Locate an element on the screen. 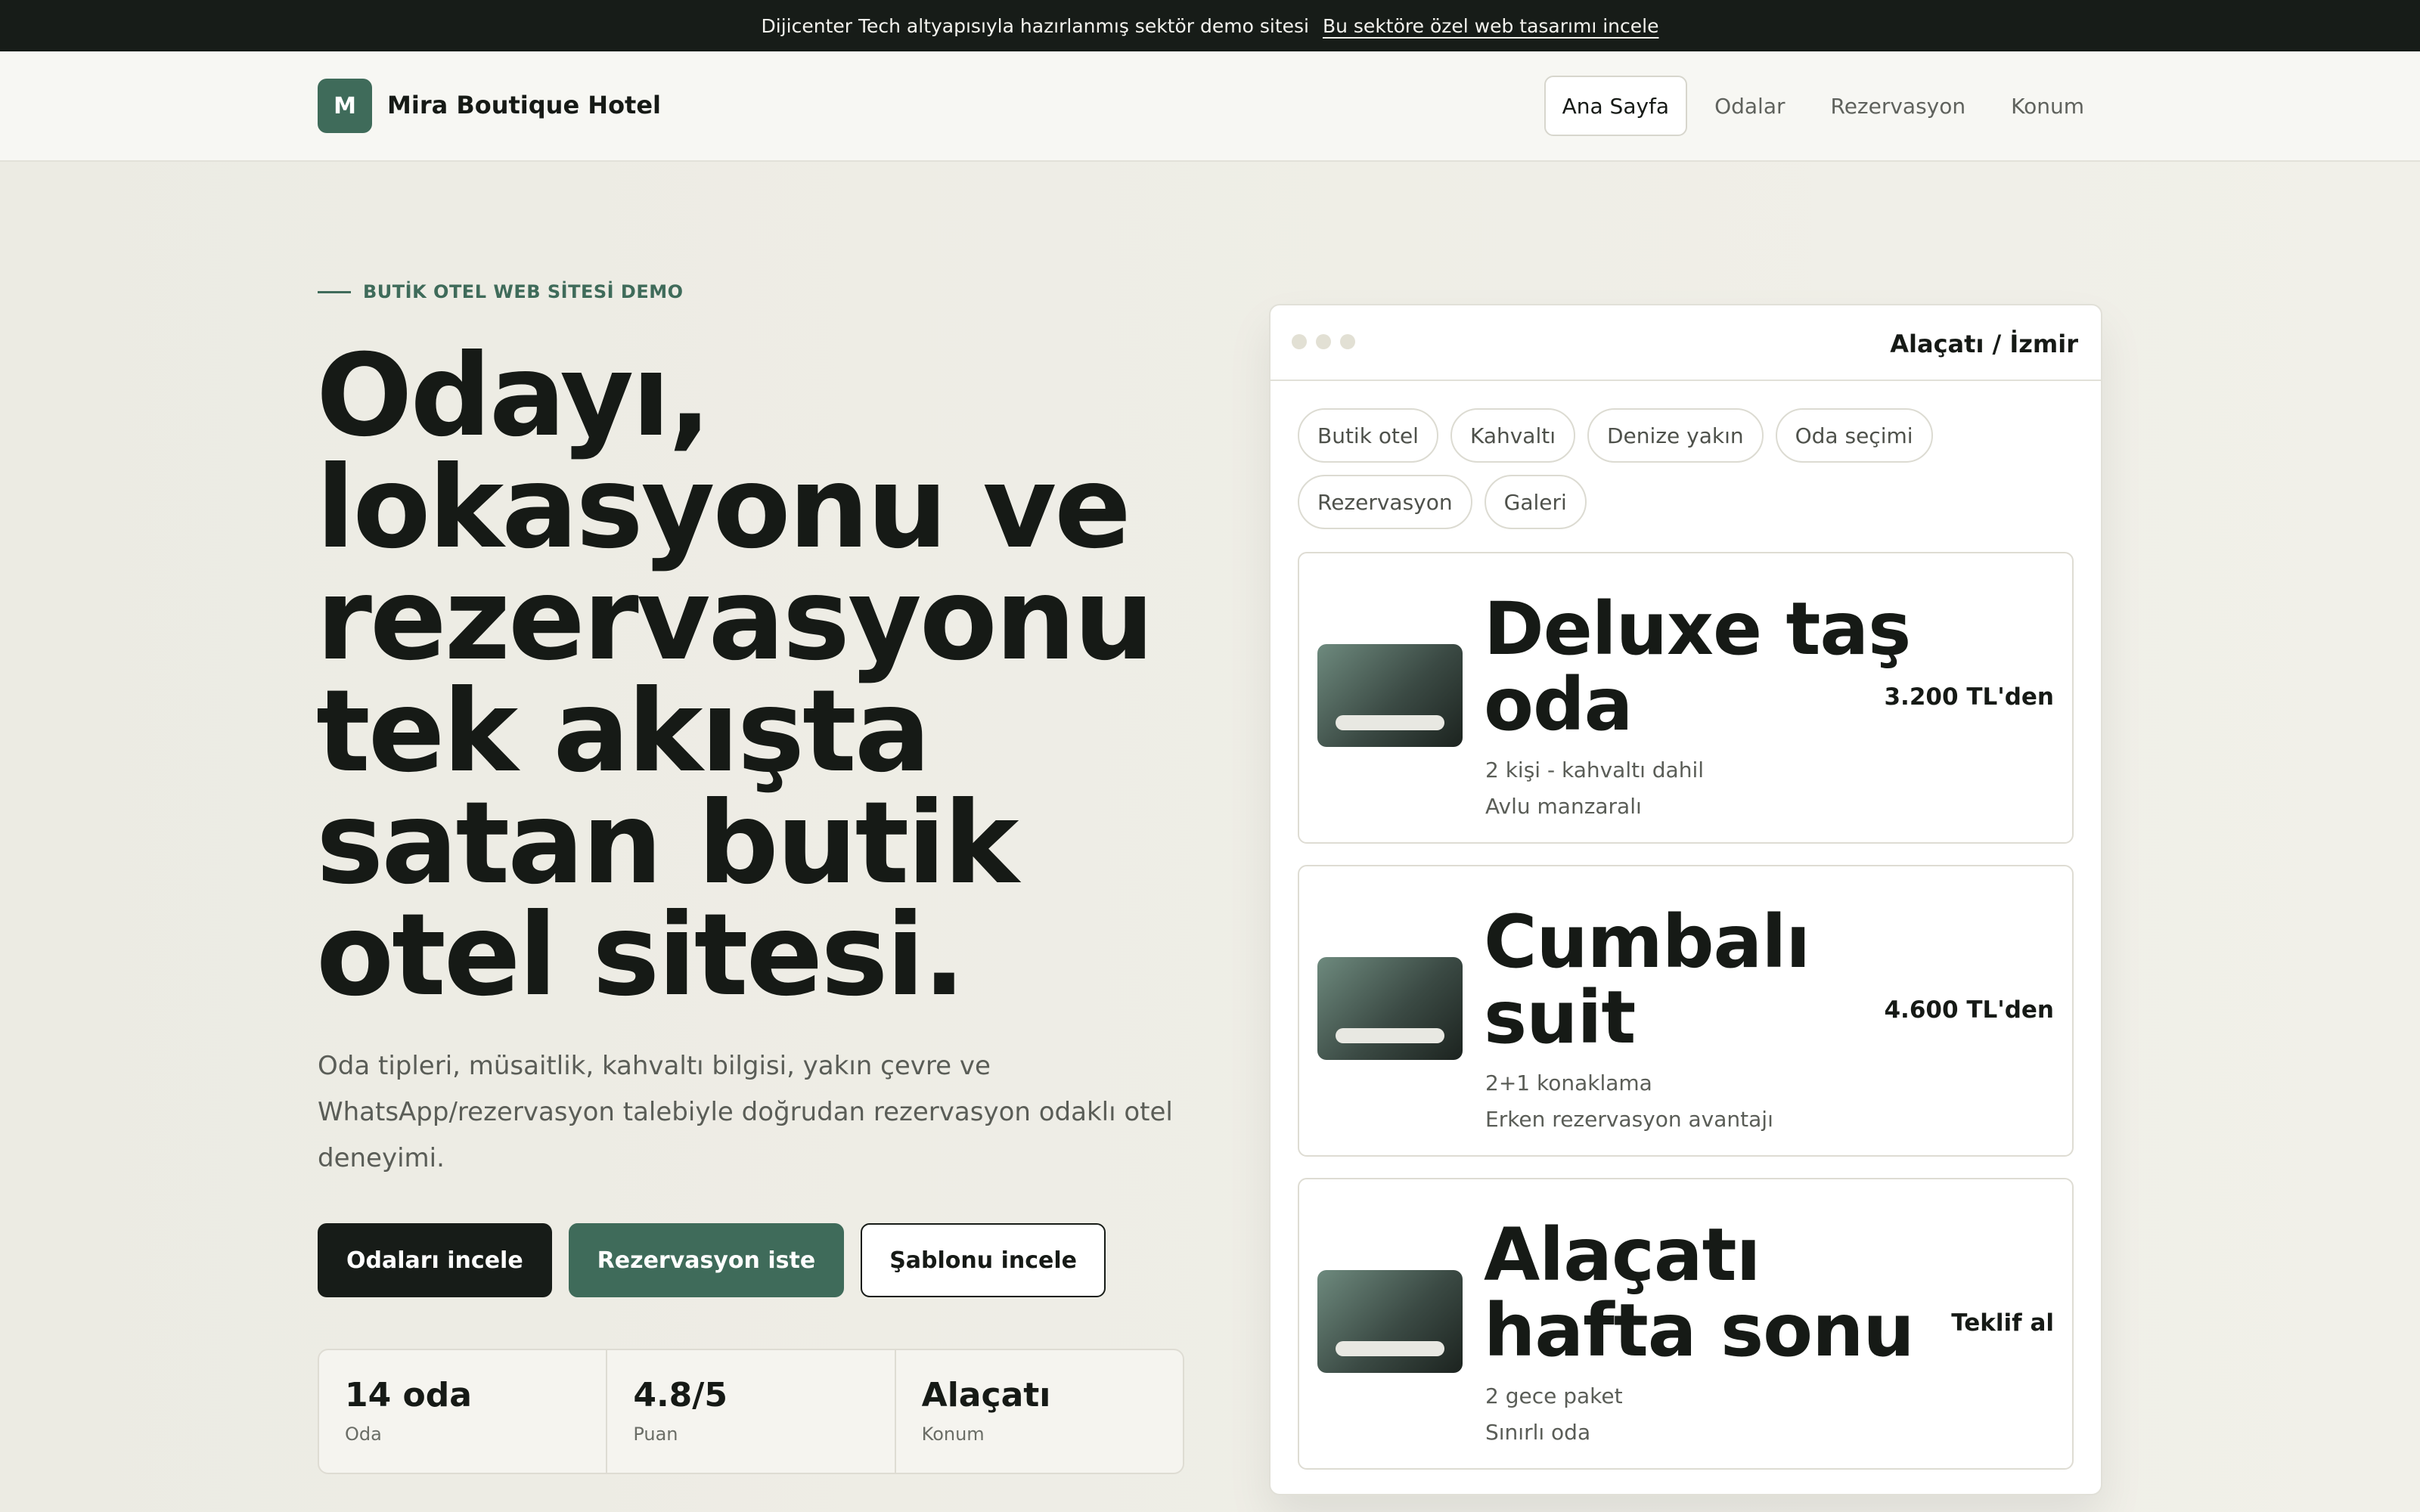 The height and width of the screenshot is (1512, 2420). room-feature: Erken rezervasyon avantajı is located at coordinates (1629, 1119).